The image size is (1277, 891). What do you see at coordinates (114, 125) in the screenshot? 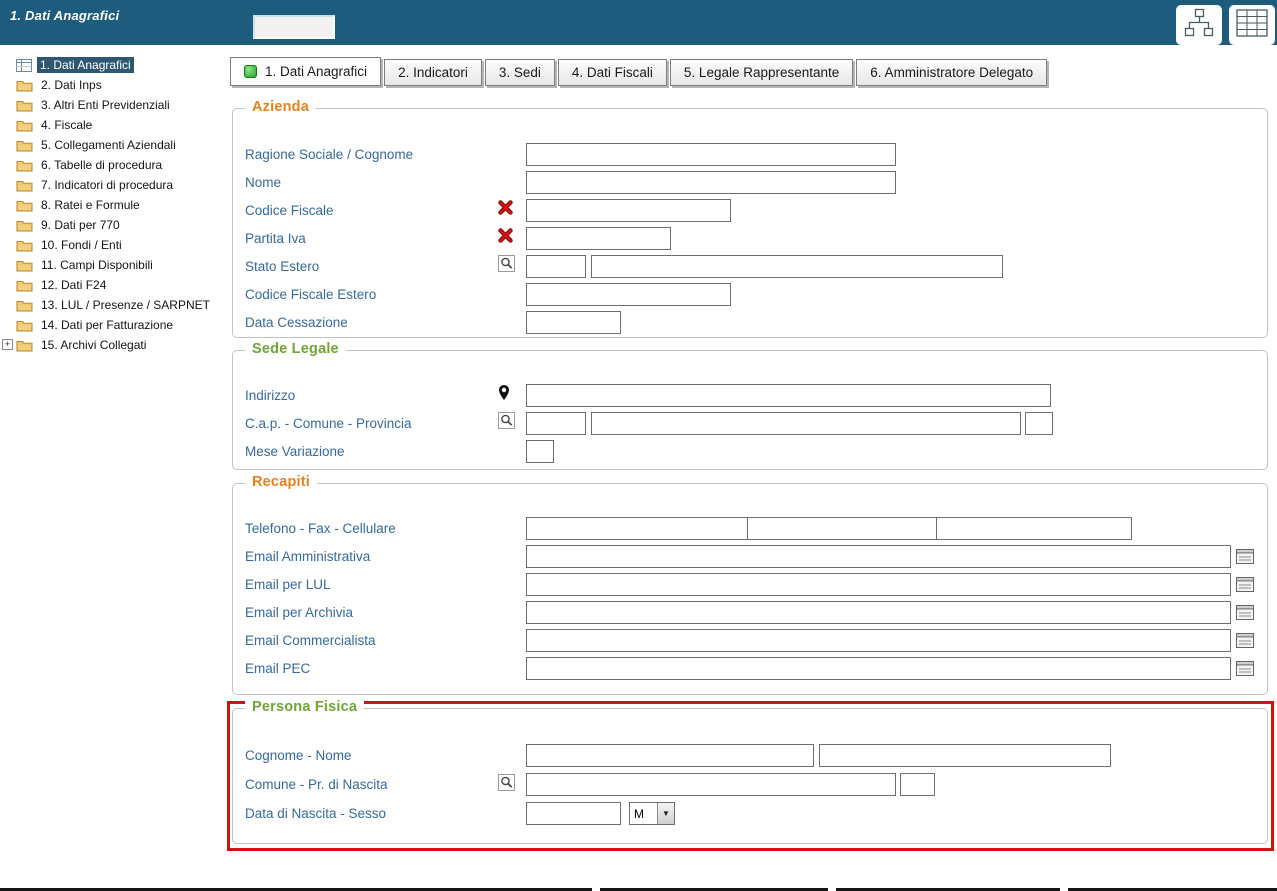
I see `tree-item-fiscale: 4. Fiscale` at bounding box center [114, 125].